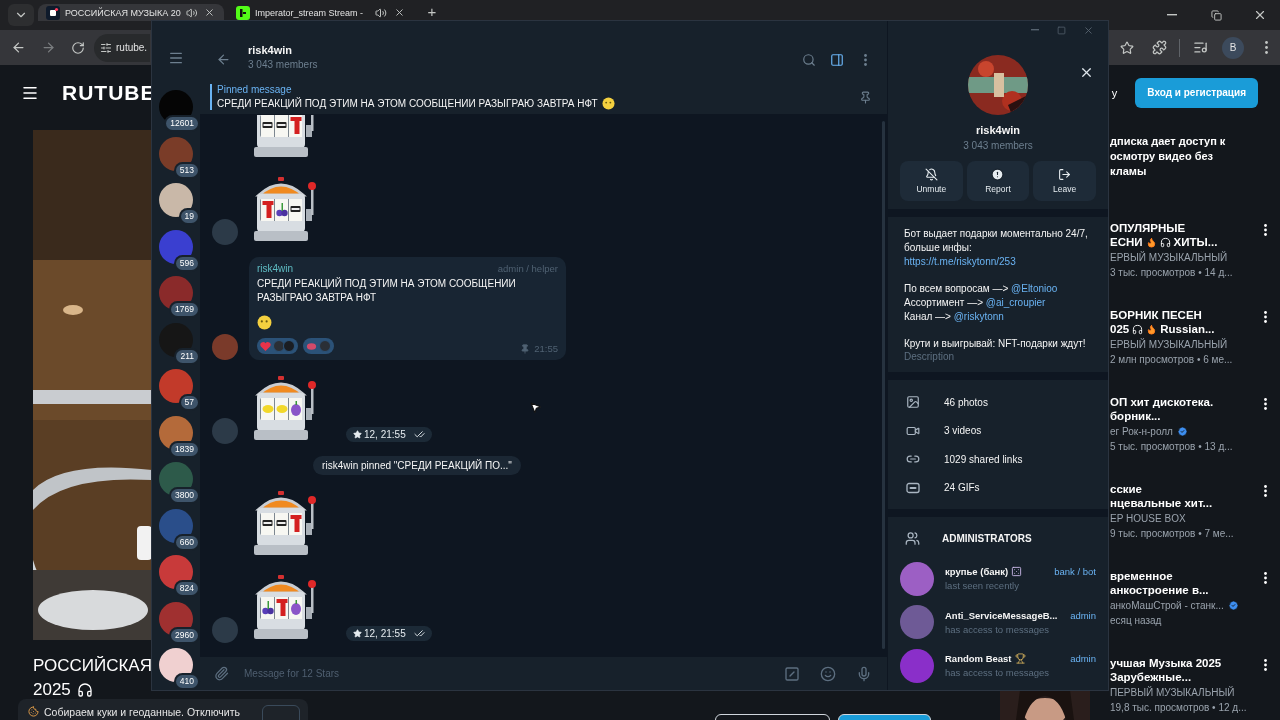  Describe the element at coordinates (966, 402) in the screenshot. I see `media-count: 46 photos` at that location.